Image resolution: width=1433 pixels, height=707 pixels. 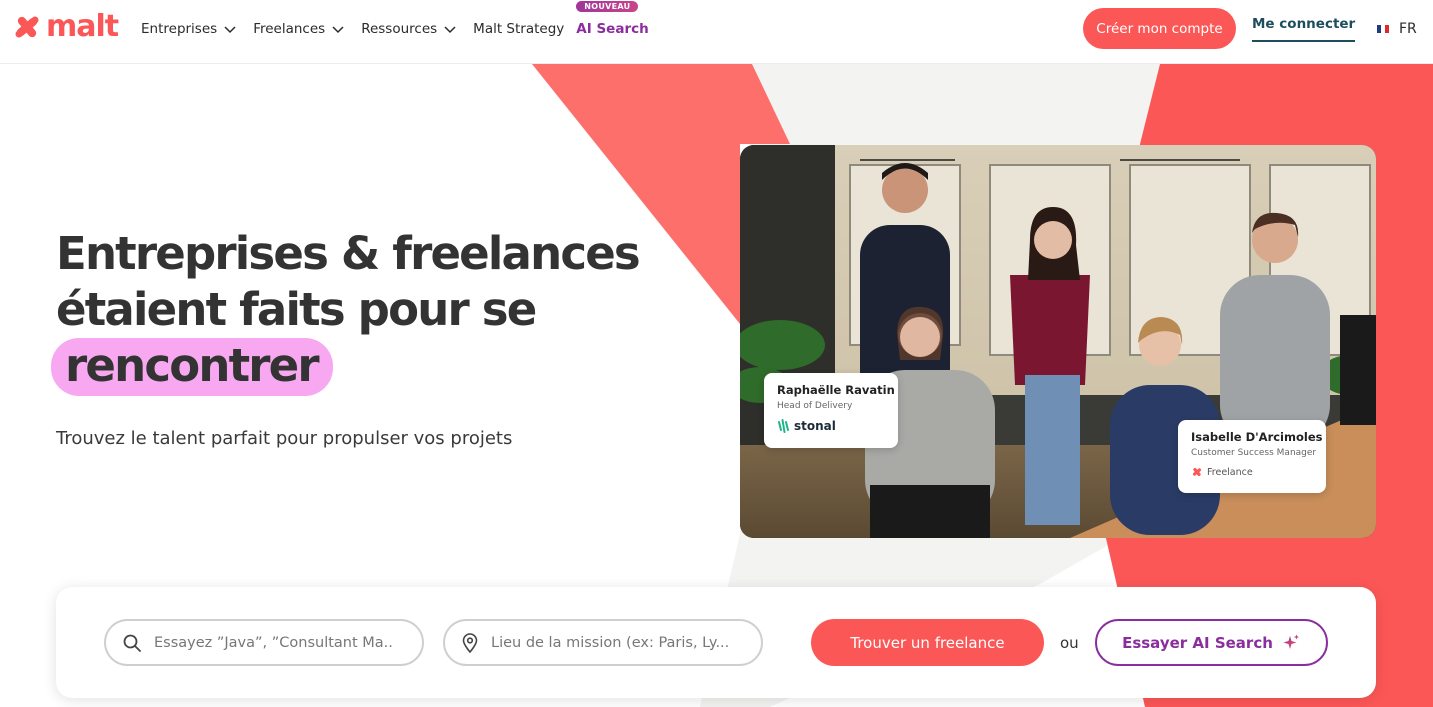 What do you see at coordinates (1397, 29) in the screenshot?
I see `language-selector: FR` at bounding box center [1397, 29].